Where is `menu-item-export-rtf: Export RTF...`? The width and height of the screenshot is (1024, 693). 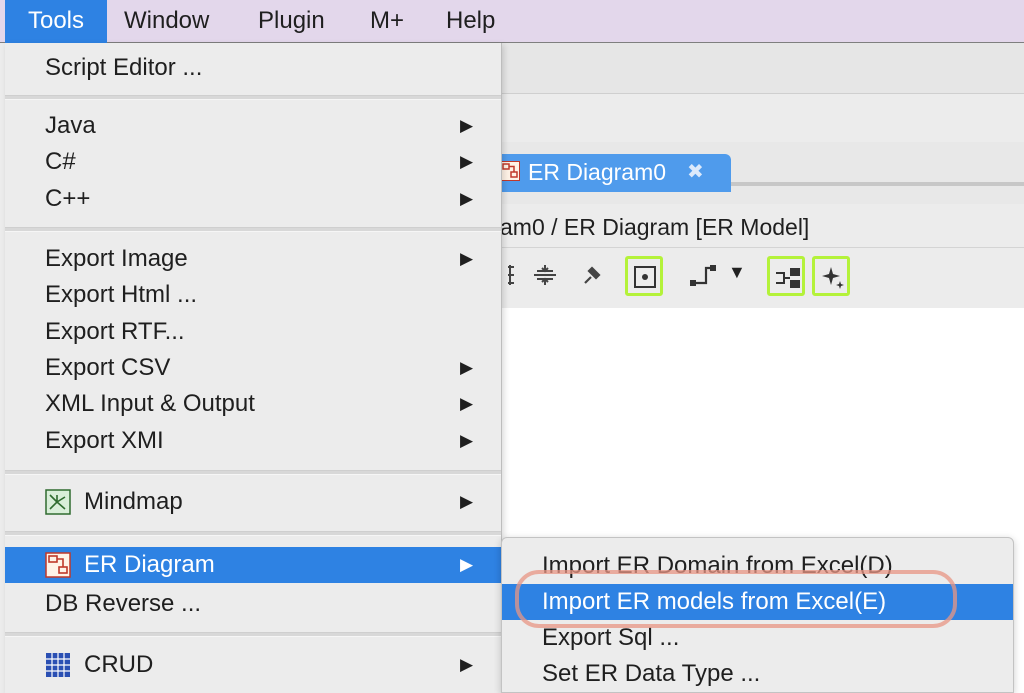
menu-item-export-rtf: Export RTF... is located at coordinates (253, 332).